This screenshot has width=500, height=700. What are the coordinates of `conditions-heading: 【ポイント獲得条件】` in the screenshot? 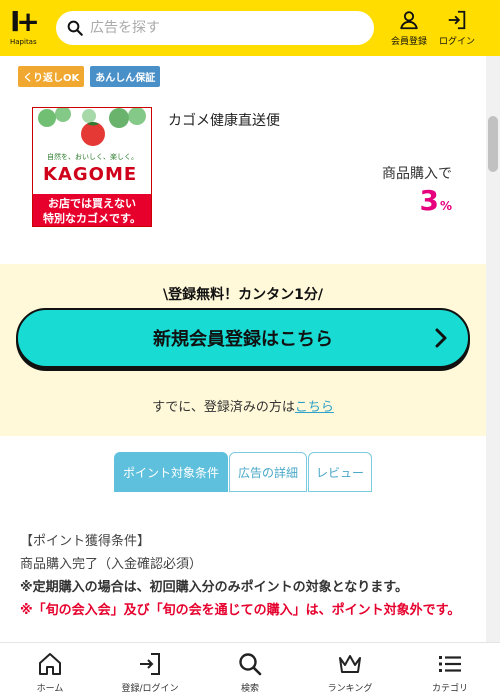 It's located at (85, 541).